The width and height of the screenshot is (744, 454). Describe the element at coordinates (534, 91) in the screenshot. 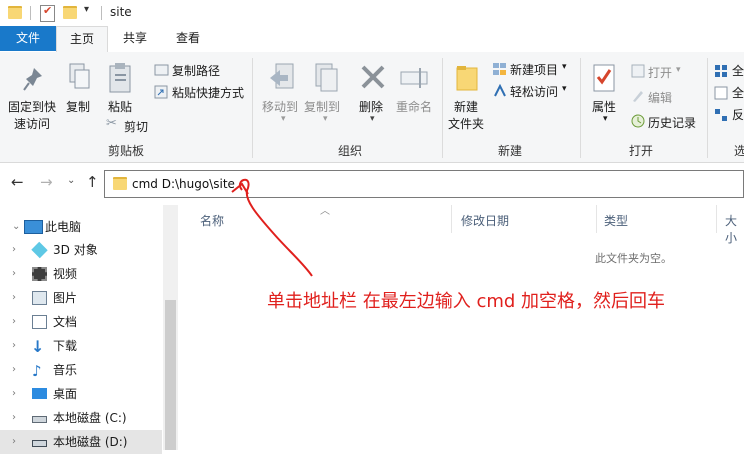

I see `easy-access-button: 轻松访问` at that location.